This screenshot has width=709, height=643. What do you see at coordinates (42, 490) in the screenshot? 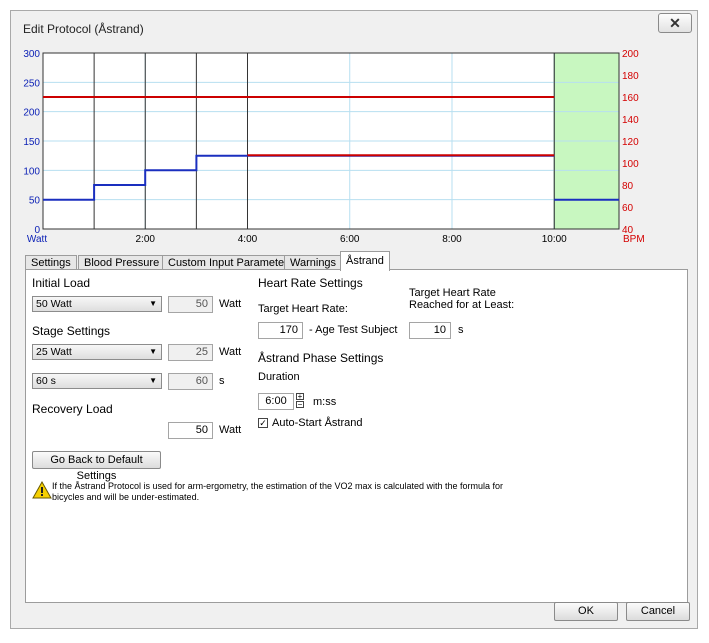
I see `warning-icon` at bounding box center [42, 490].